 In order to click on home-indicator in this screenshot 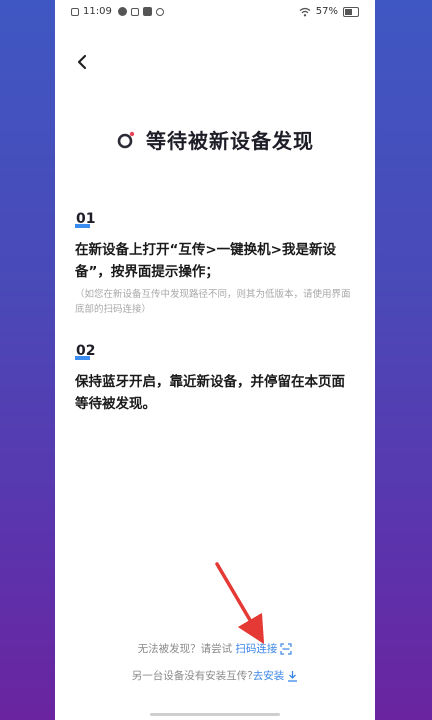, I will do `click(215, 714)`.